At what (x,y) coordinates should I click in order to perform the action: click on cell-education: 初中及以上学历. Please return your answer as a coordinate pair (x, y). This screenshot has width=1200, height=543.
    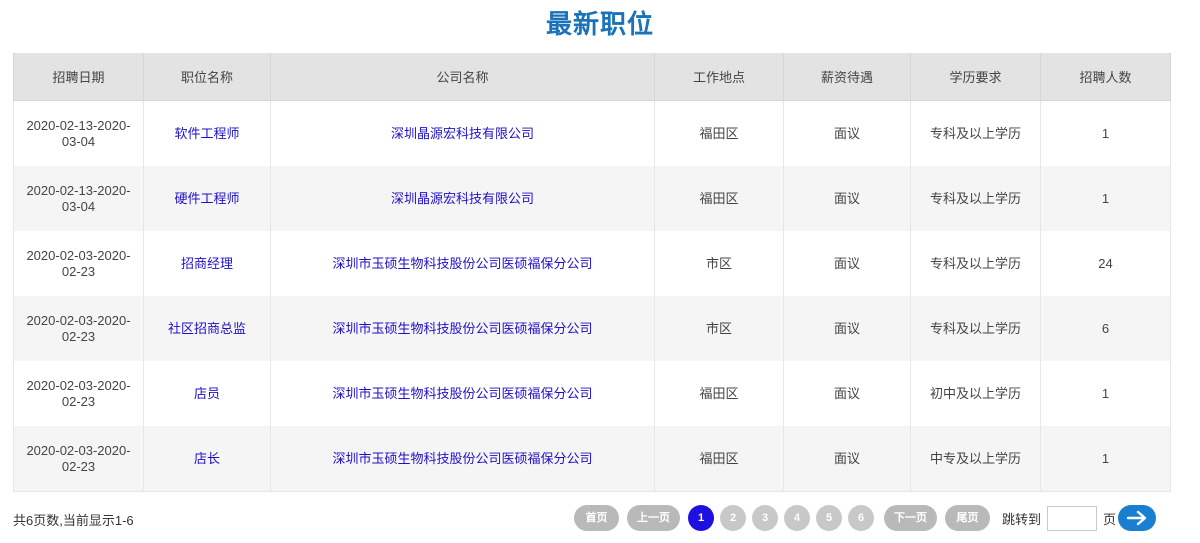
    Looking at the image, I should click on (975, 393).